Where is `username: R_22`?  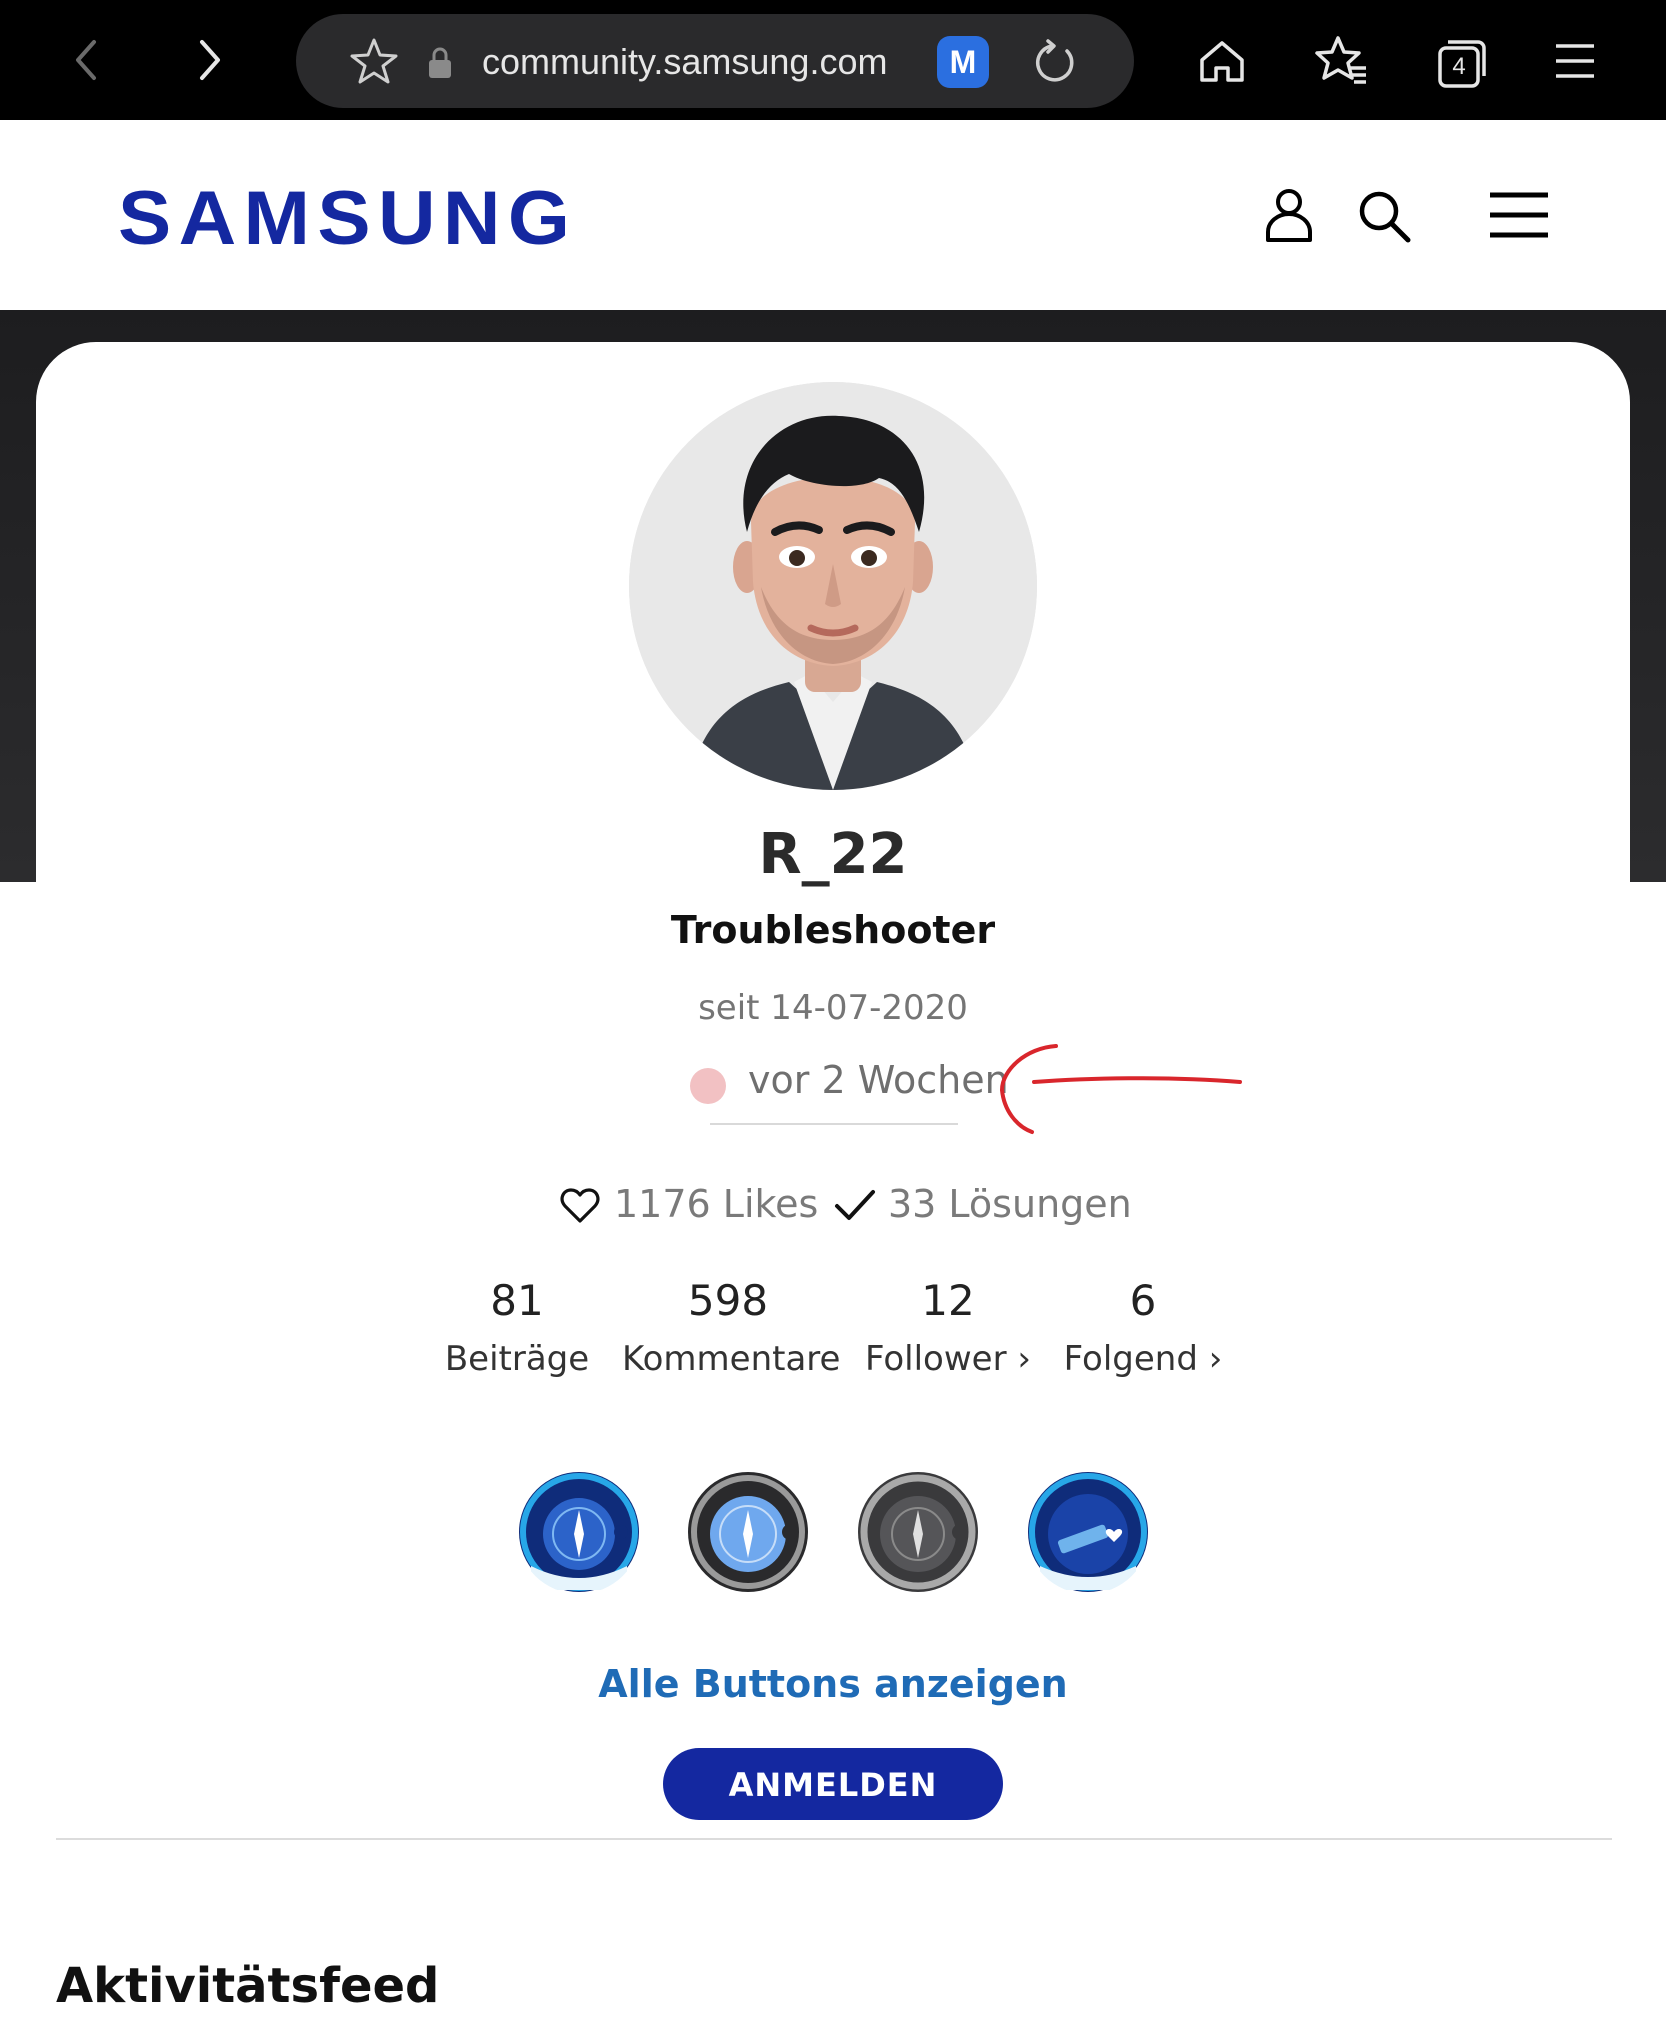
username: R_22 is located at coordinates (833, 854).